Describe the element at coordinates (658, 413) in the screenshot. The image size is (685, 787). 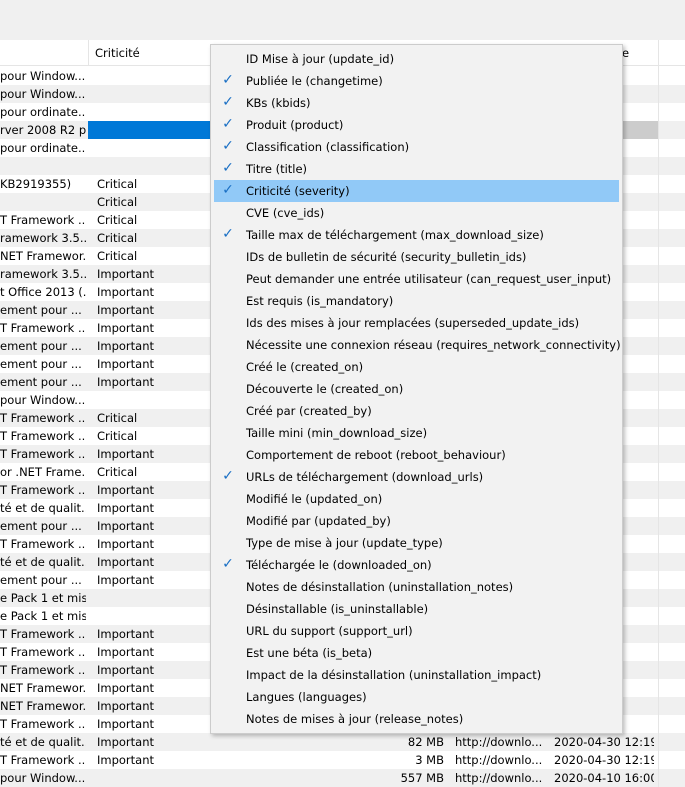
I see `grid-line` at that location.